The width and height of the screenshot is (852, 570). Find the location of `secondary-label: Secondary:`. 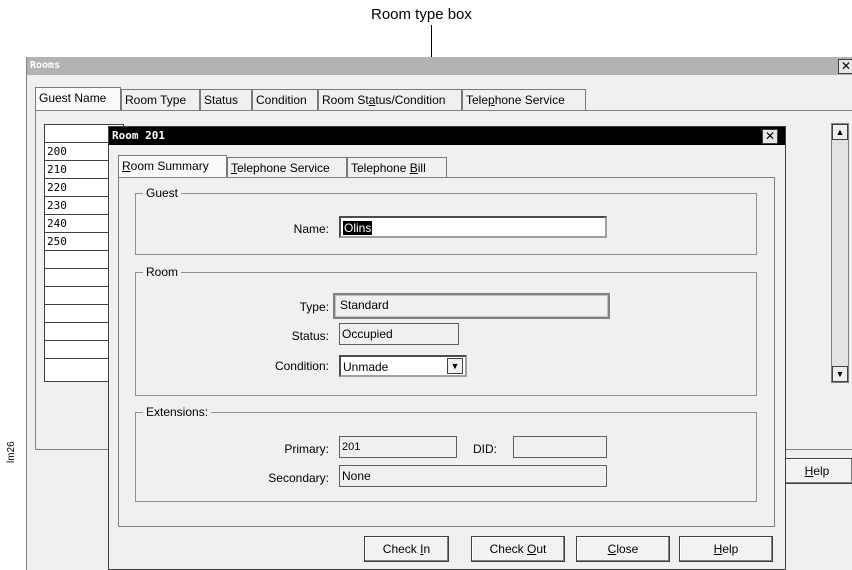

secondary-label: Secondary: is located at coordinates (298, 478).